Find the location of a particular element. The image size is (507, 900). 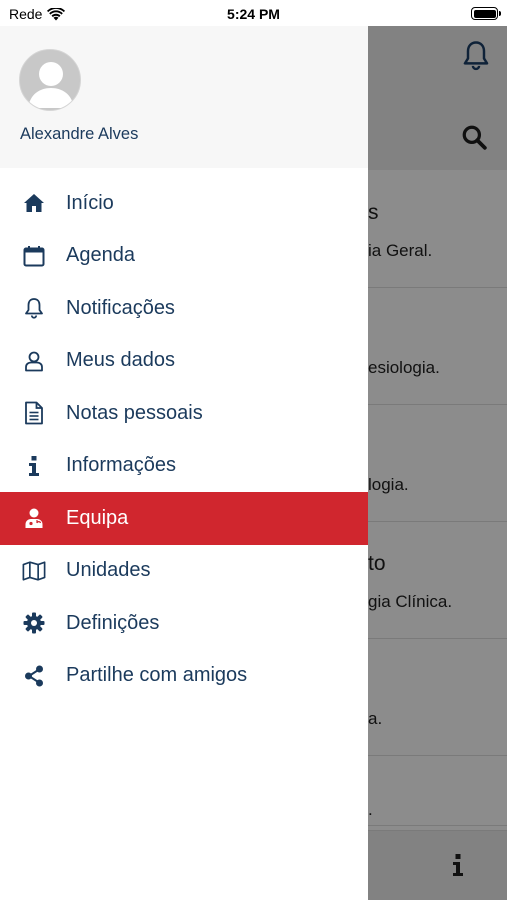

status-bar: Rede 5:24 PM is located at coordinates (253, 13).